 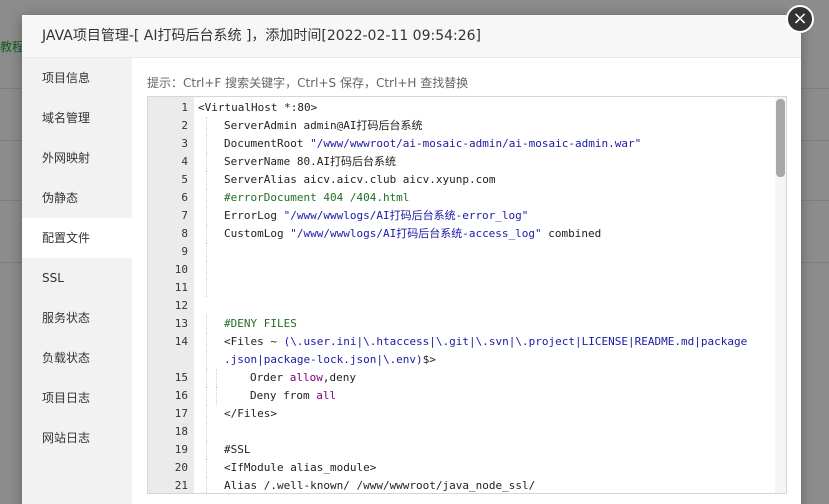 What do you see at coordinates (326, 395) in the screenshot?
I see `code-token: all` at bounding box center [326, 395].